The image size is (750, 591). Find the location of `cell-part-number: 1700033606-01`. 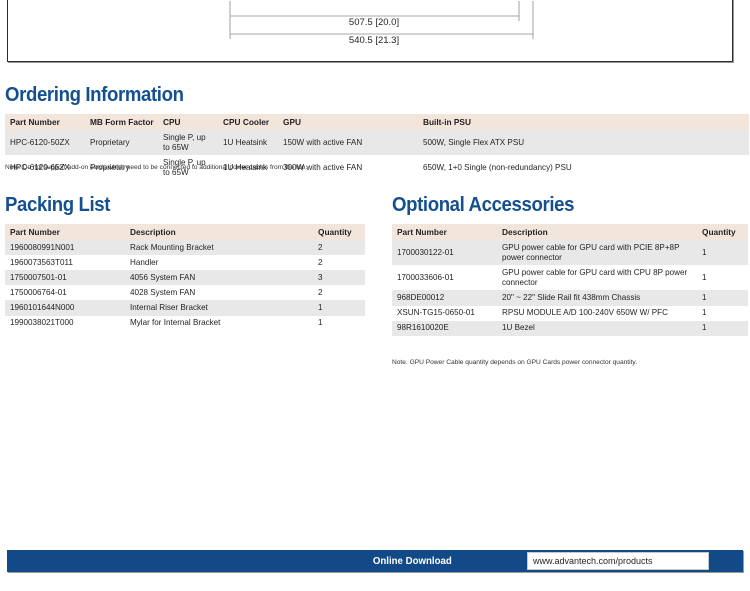

cell-part-number: 1700033606-01 is located at coordinates (444, 278).